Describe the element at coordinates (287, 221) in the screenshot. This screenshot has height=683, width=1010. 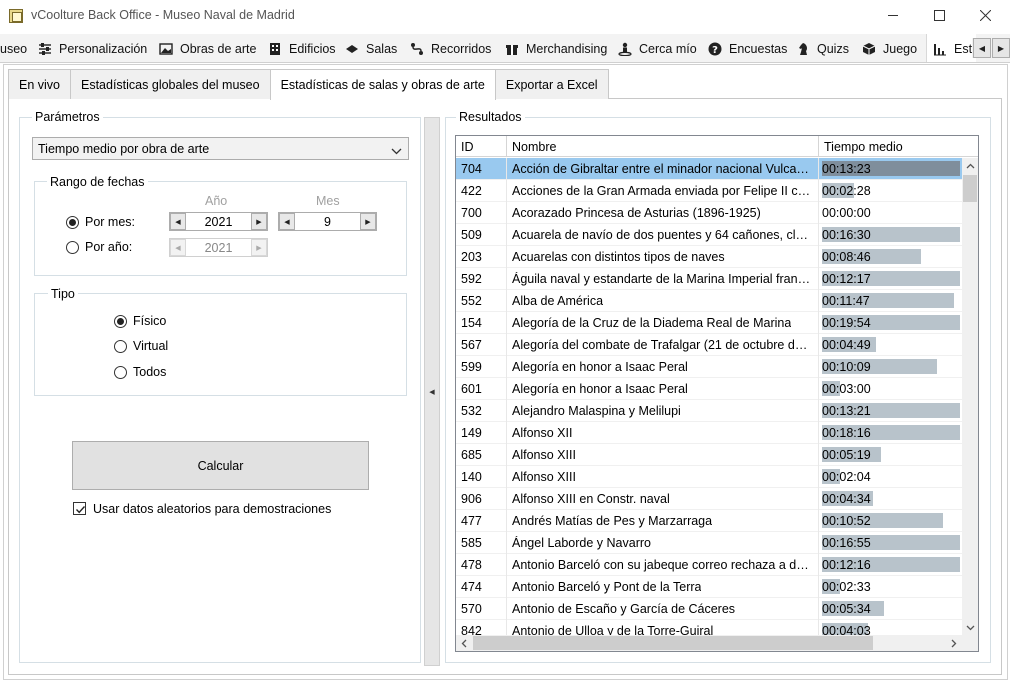
I see `month-decrement-button: ◀` at that location.